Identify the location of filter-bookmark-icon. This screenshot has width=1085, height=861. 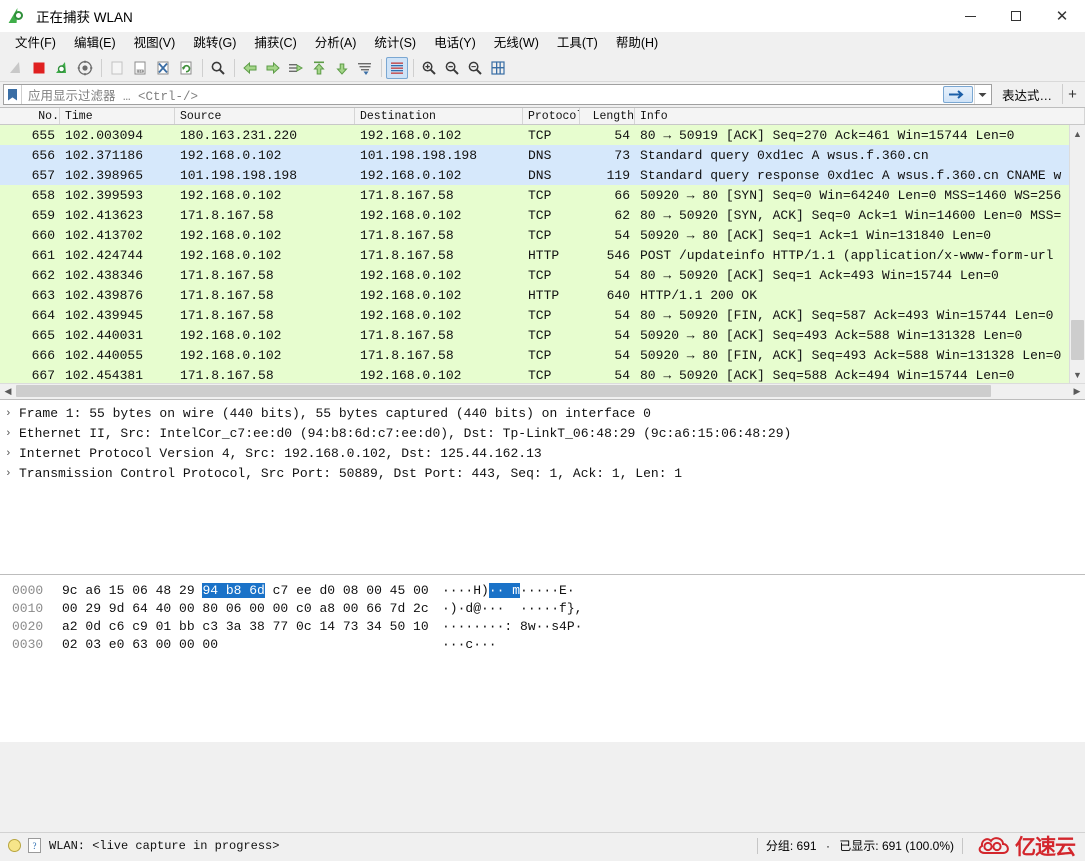
(13, 94).